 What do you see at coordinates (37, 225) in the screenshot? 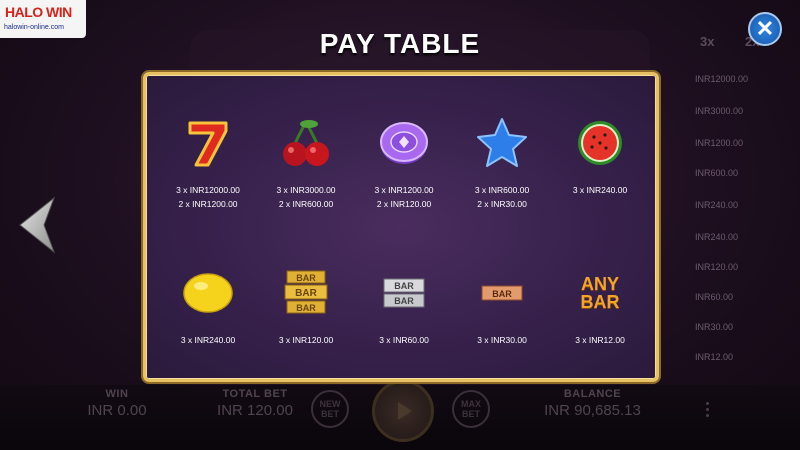
I see `previous-page-arrow-icon` at bounding box center [37, 225].